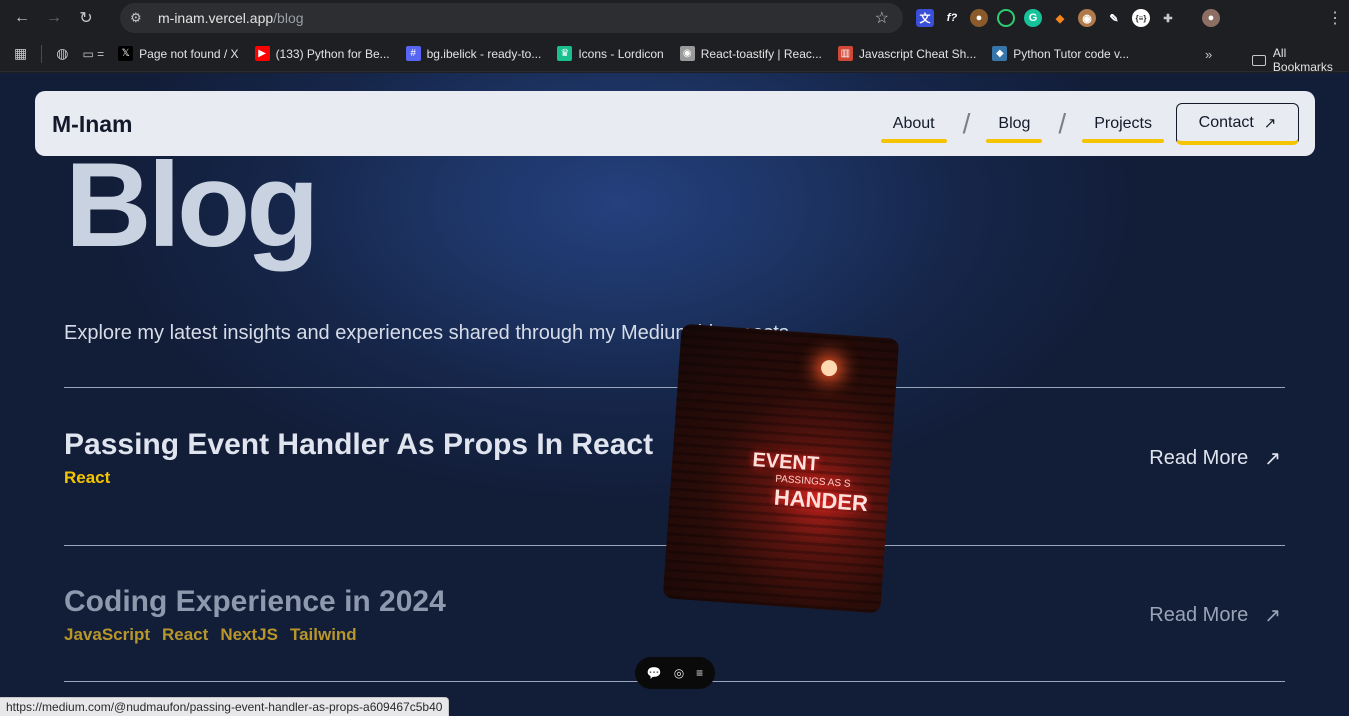  Describe the element at coordinates (42, 53) in the screenshot. I see `bookmarks-divider` at that location.